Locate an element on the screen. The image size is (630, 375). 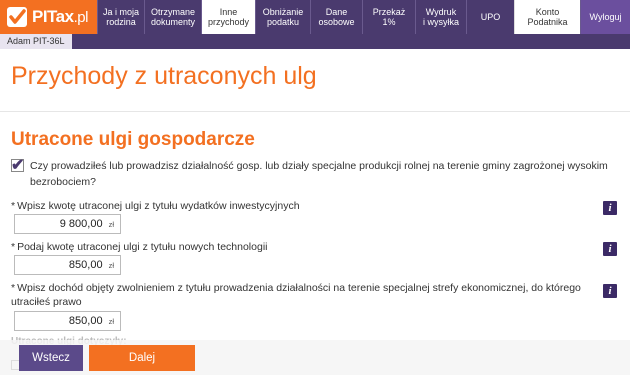
checkmark-icon: ✔ is located at coordinates (18, 165).